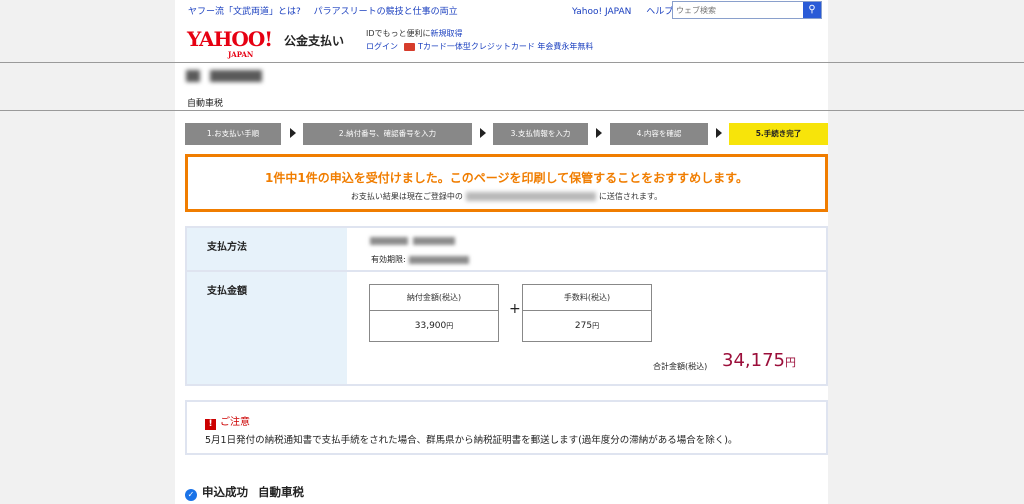  What do you see at coordinates (314, 40) in the screenshot?
I see `service-name: 公金支払い` at bounding box center [314, 40].